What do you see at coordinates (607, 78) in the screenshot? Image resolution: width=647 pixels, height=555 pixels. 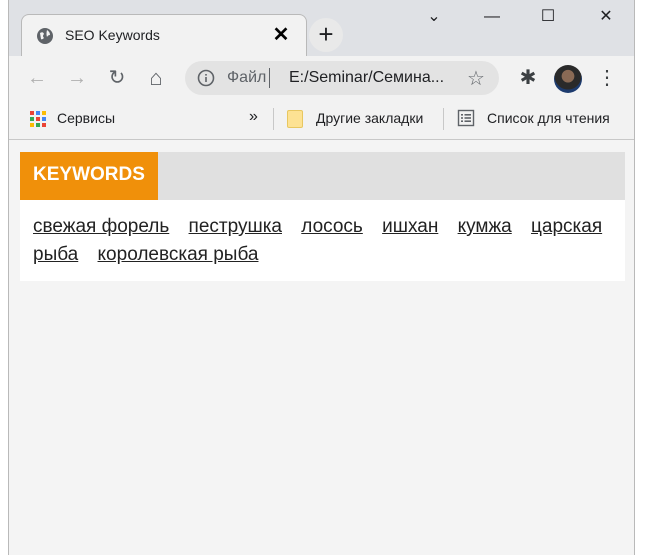 I see `menu-icon: ⋮` at bounding box center [607, 78].